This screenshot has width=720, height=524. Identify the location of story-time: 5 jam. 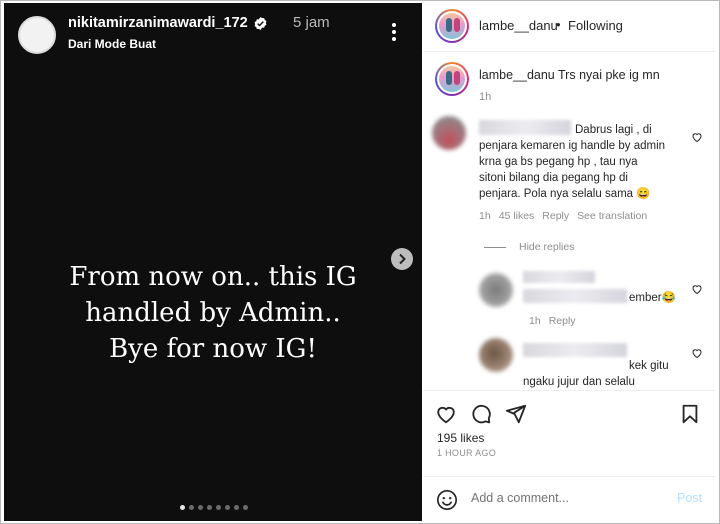
(311, 22).